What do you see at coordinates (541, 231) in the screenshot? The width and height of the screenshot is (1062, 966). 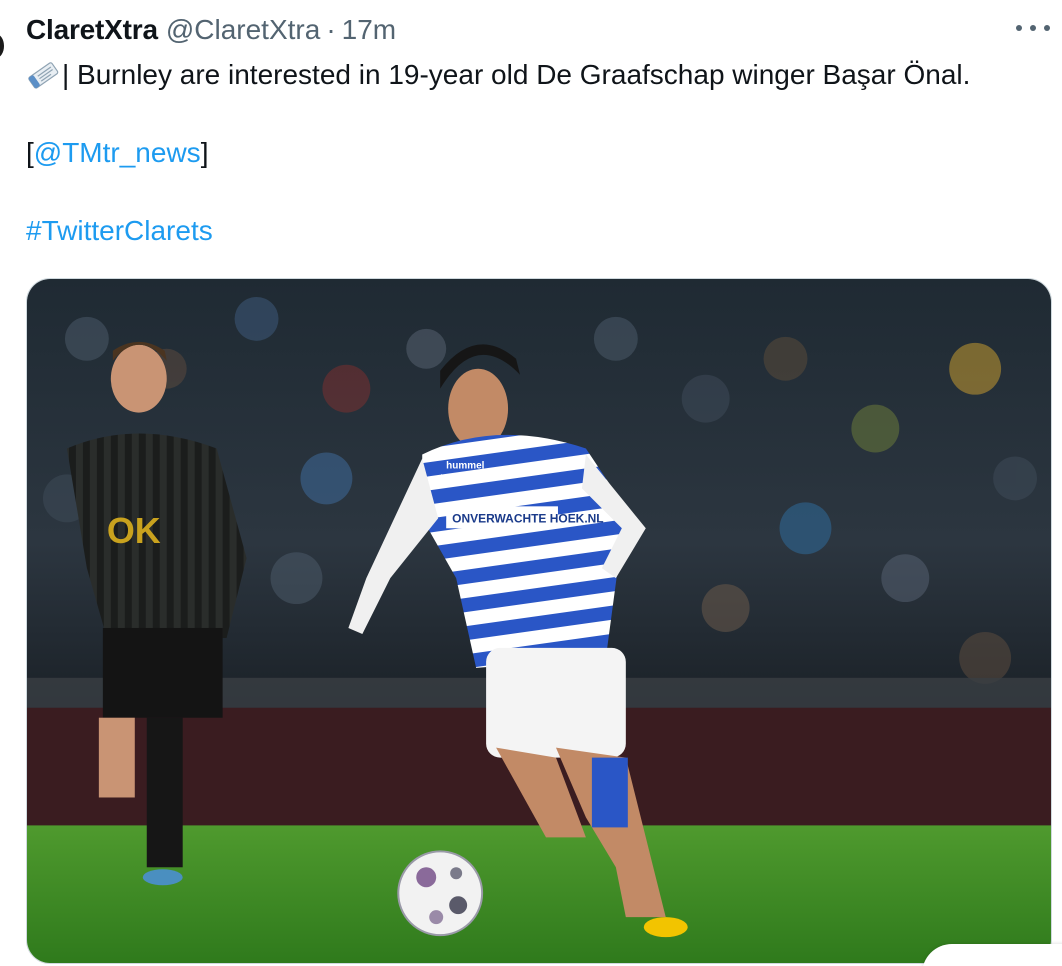 I see `hashtag-line: #TwitterClarets` at bounding box center [541, 231].